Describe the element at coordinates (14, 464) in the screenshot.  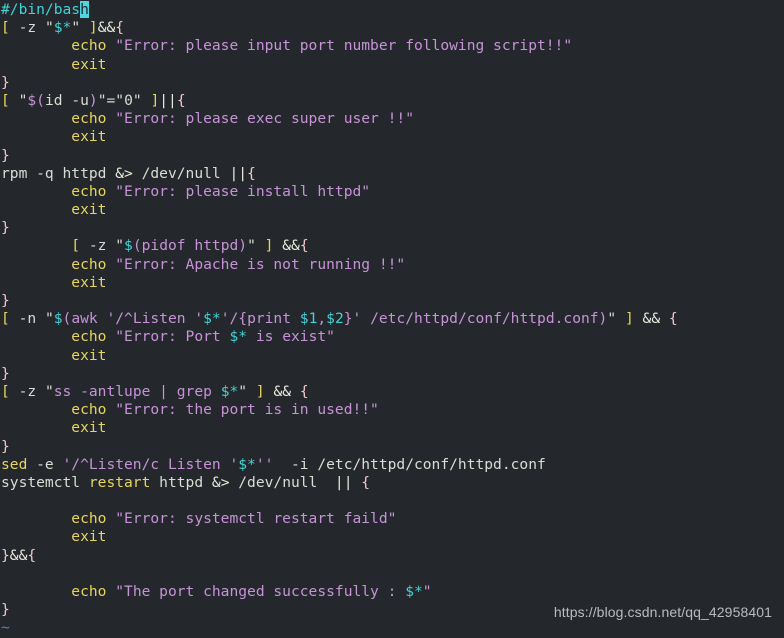
I see `code-token-keyword: sed` at that location.